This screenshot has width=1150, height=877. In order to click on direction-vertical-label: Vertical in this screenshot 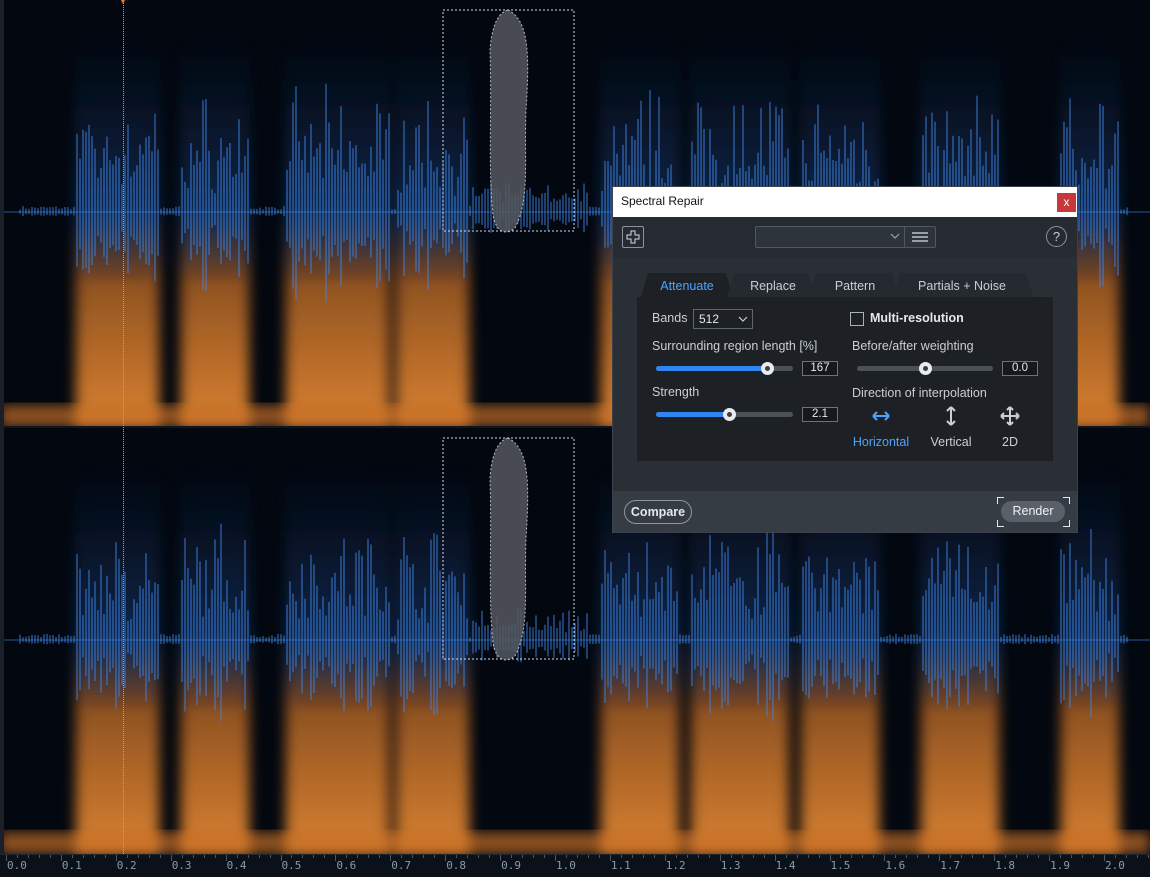, I will do `click(951, 442)`.